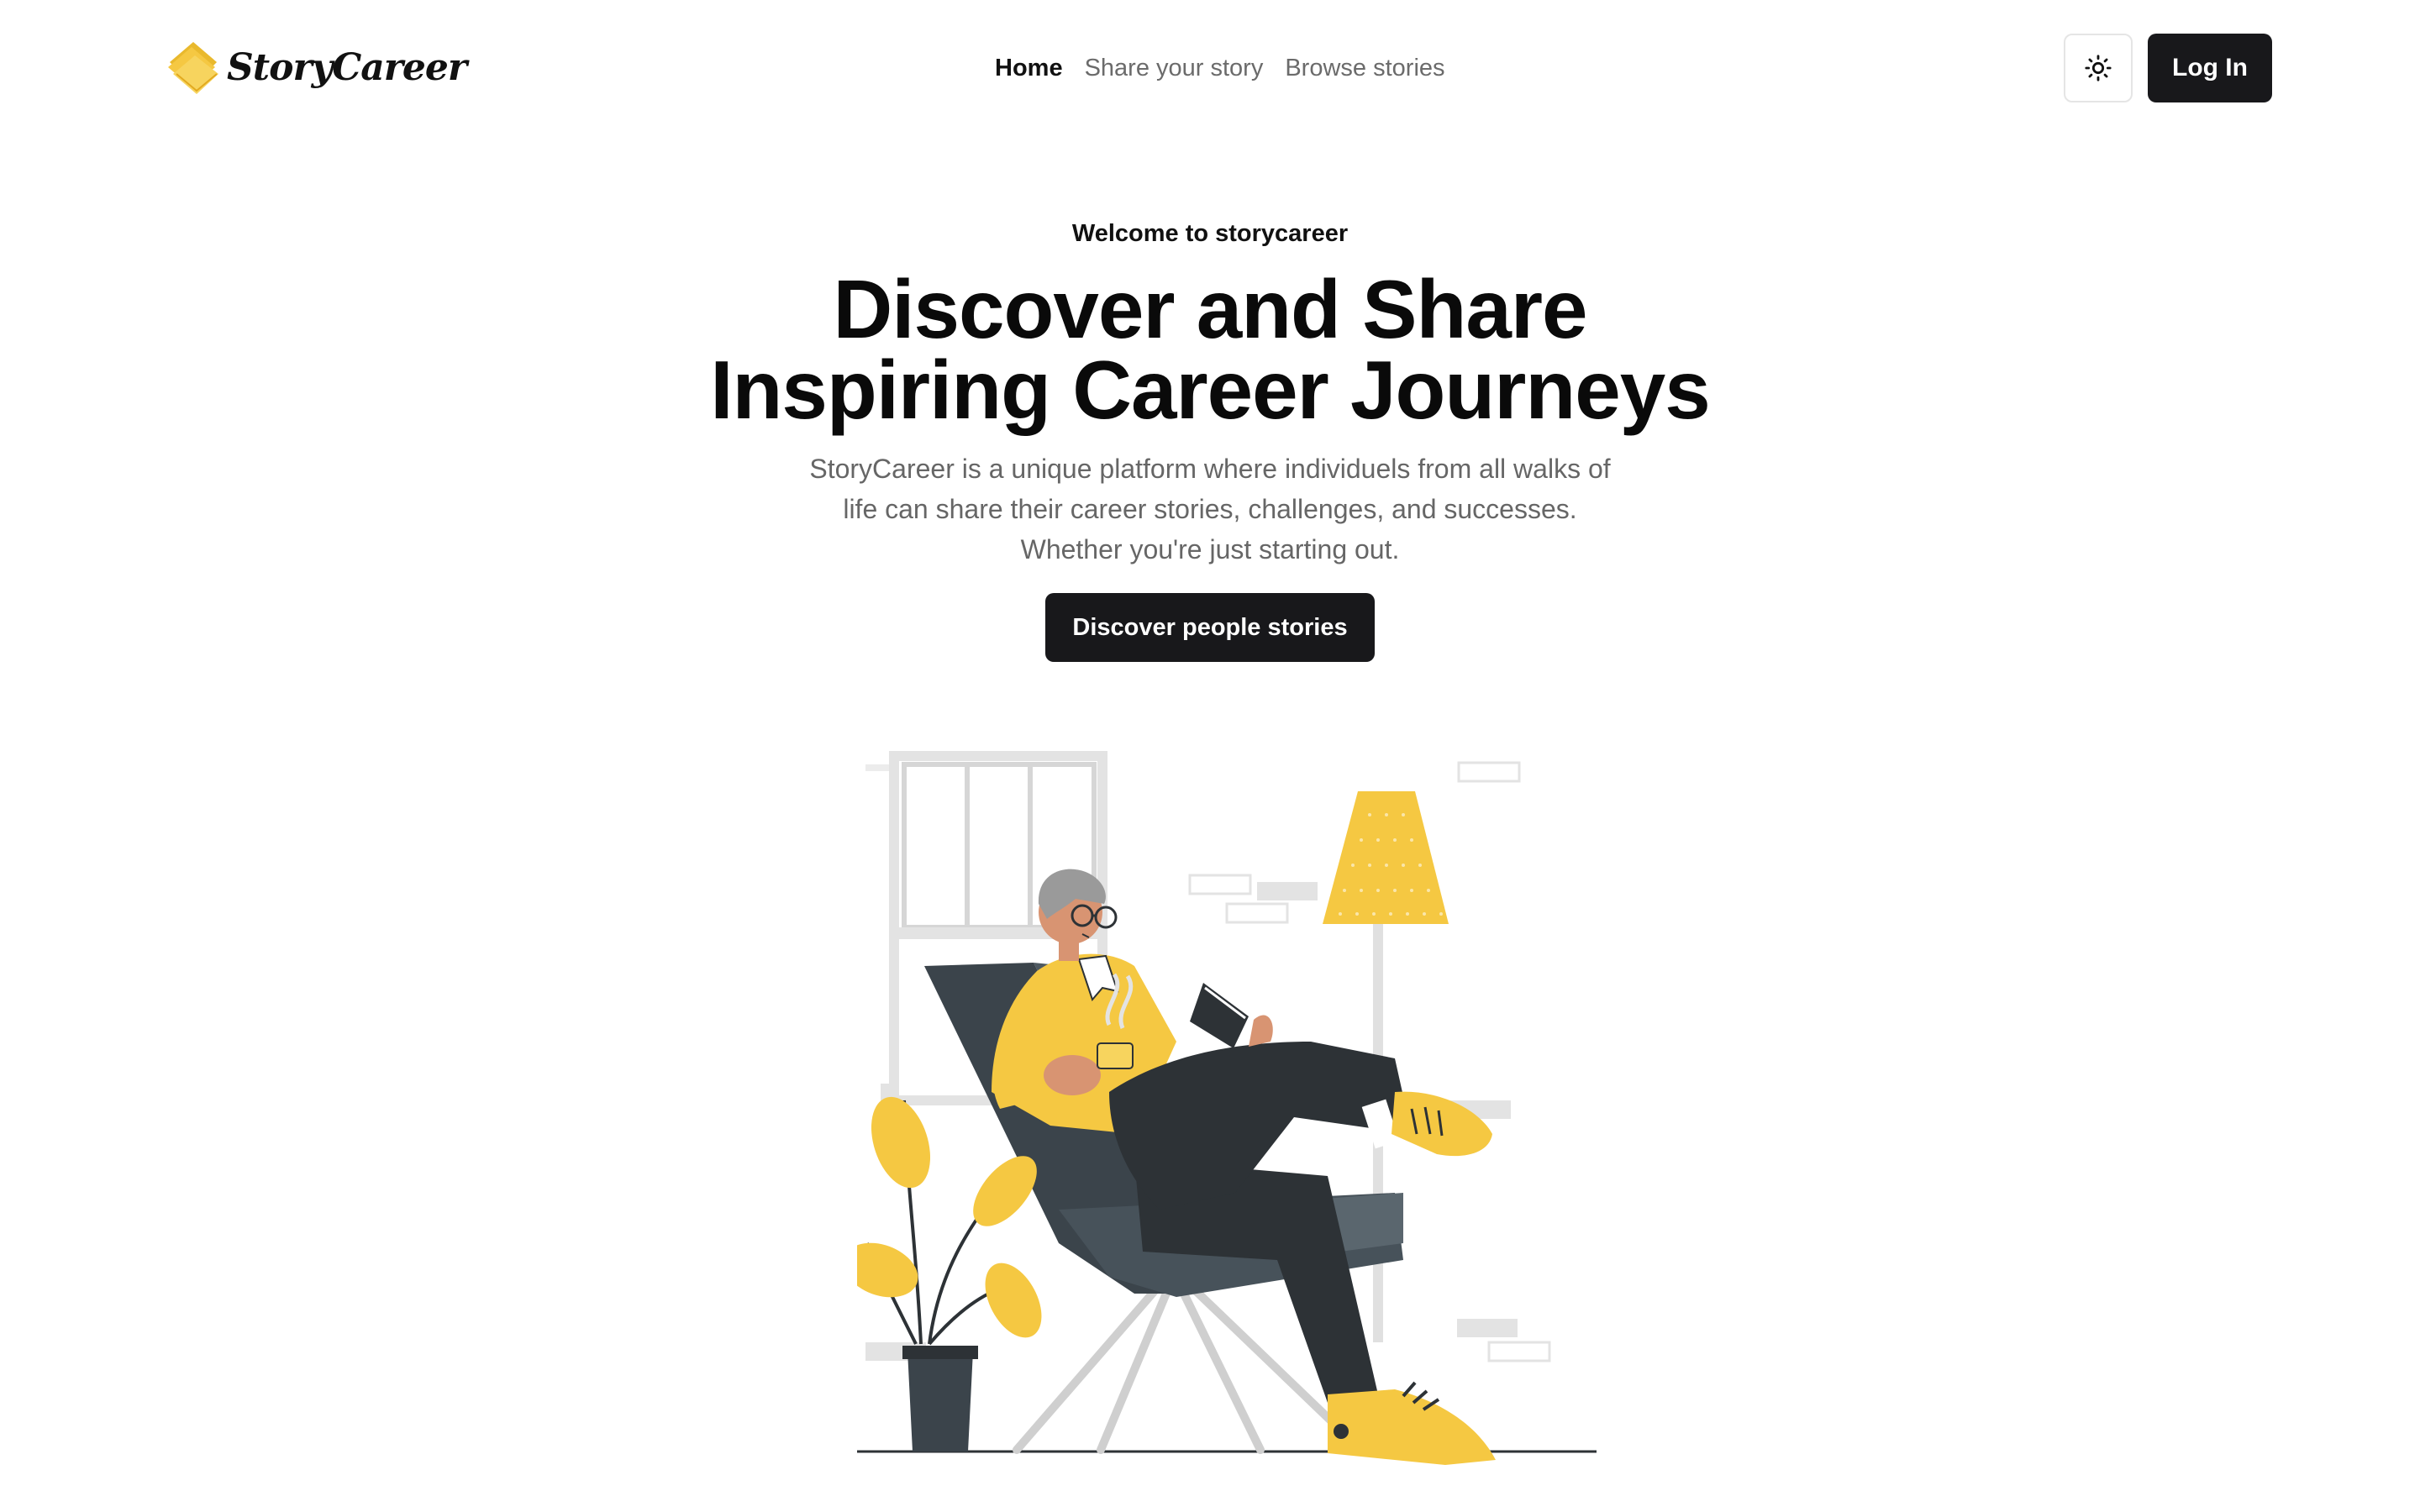 The height and width of the screenshot is (1512, 2420). What do you see at coordinates (1210, 309) in the screenshot?
I see `hero-headline-line-1: Discover and Share` at bounding box center [1210, 309].